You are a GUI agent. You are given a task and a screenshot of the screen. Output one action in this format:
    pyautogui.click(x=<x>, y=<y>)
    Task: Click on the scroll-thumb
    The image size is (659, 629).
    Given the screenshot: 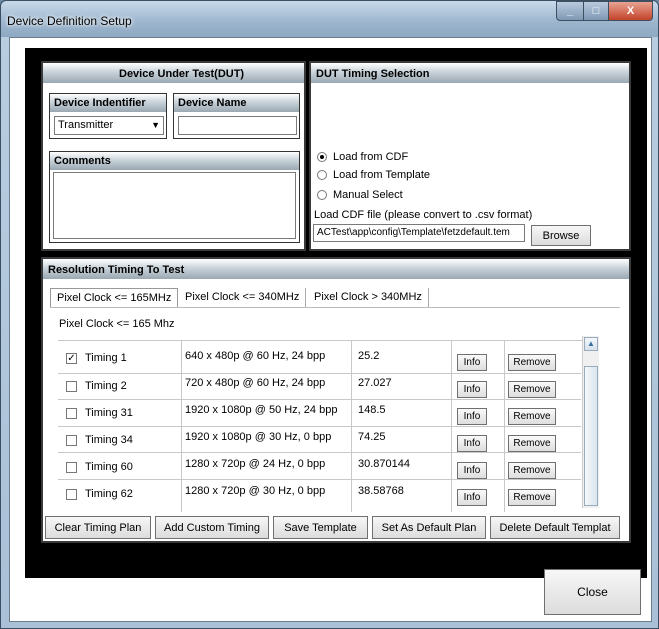 What is the action you would take?
    pyautogui.click(x=591, y=436)
    